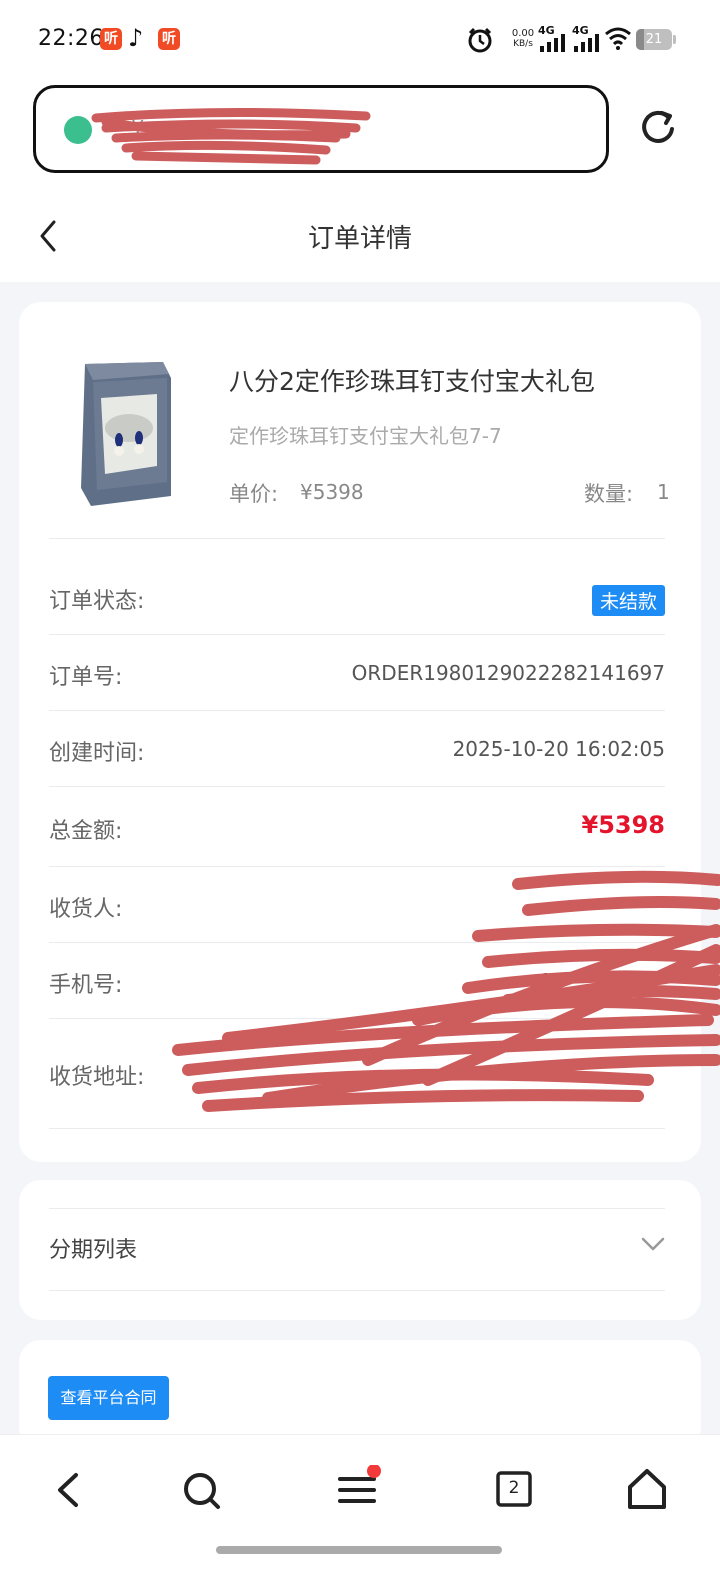  I want to click on status-bar: 22:26 听 ♪ 听 0.00 KB/s 4G 4G 21, so click(360, 40).